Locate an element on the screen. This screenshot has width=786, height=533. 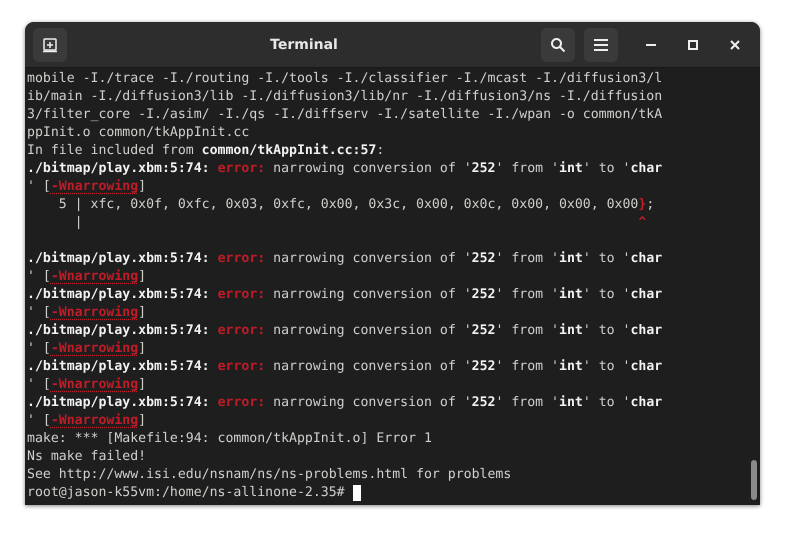
terminal-line: ppInit.o common/tkAppInit.cc is located at coordinates (138, 133).